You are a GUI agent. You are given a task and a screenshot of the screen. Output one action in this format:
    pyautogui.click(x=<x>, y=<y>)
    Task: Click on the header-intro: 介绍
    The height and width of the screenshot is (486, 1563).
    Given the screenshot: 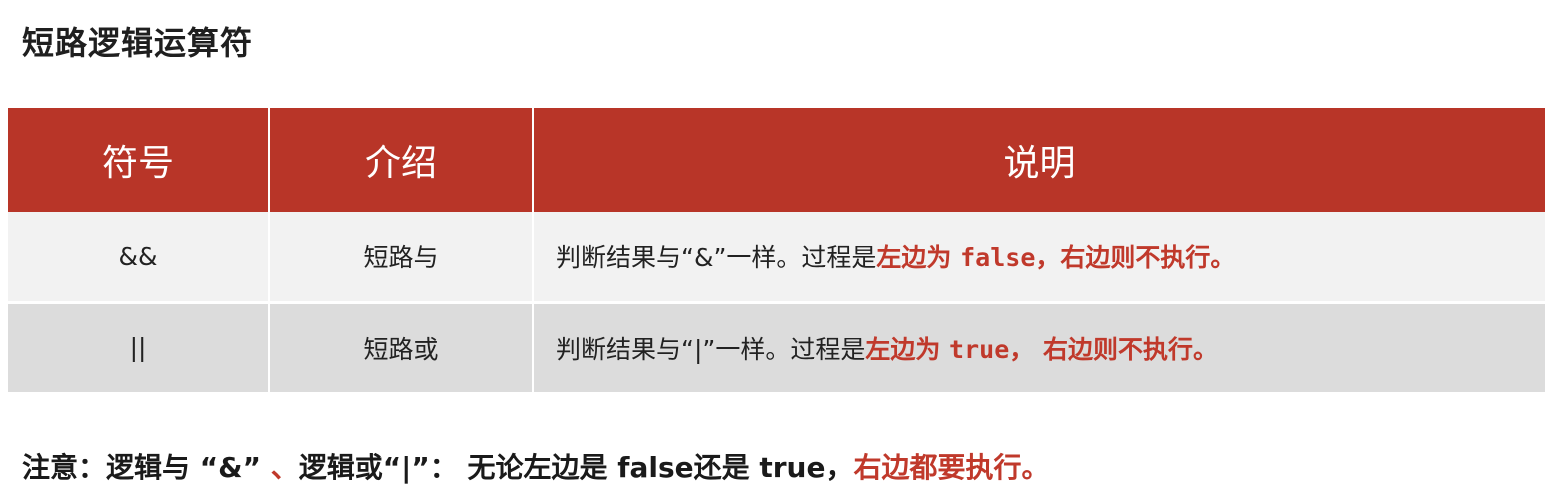 What is the action you would take?
    pyautogui.click(x=401, y=160)
    